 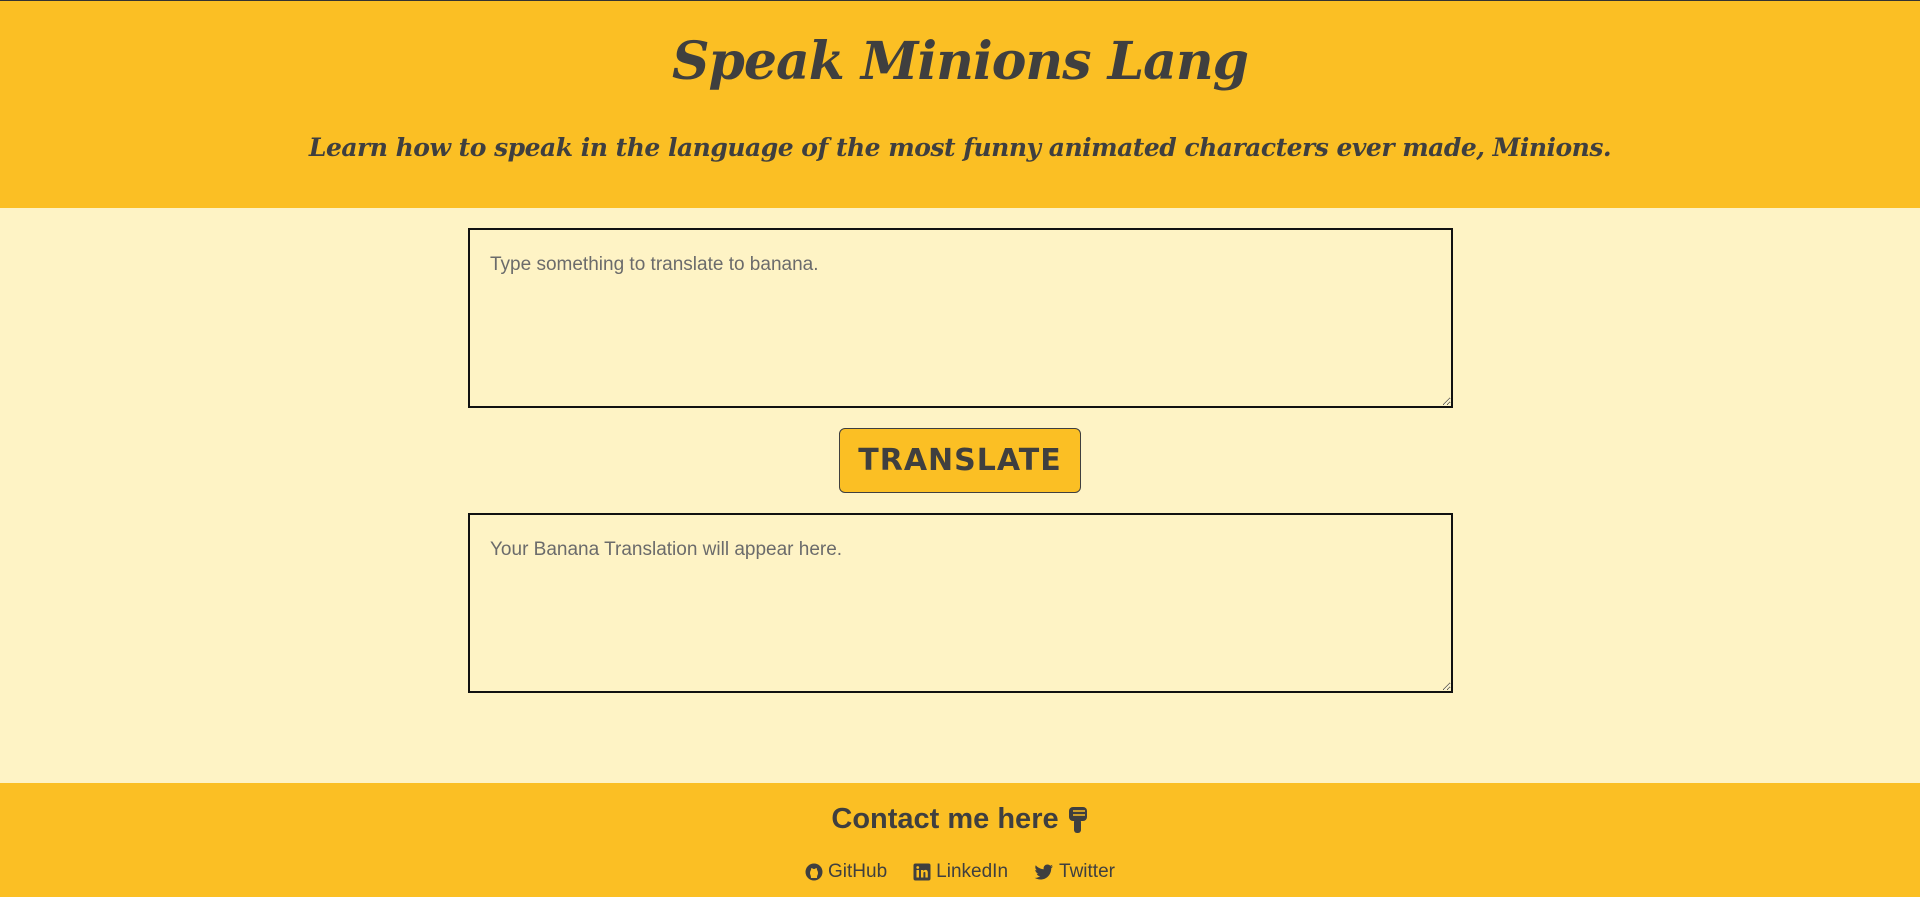 What do you see at coordinates (814, 872) in the screenshot?
I see `github-icon` at bounding box center [814, 872].